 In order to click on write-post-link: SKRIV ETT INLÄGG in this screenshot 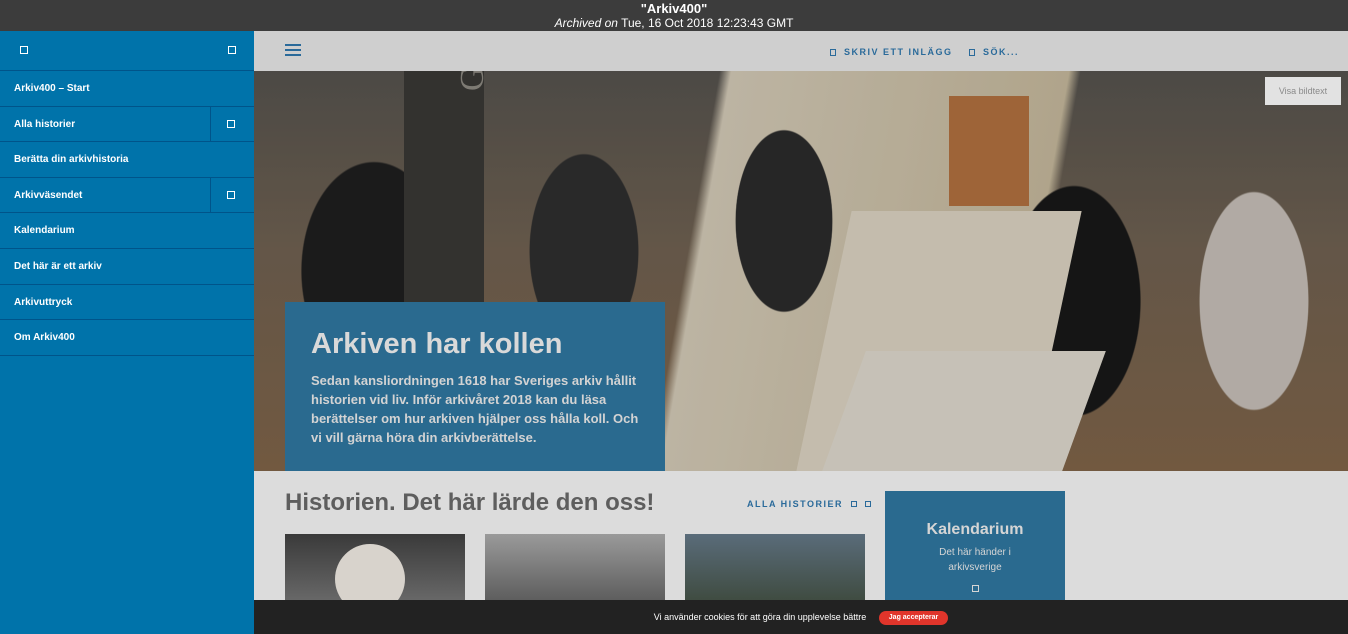, I will do `click(891, 52)`.